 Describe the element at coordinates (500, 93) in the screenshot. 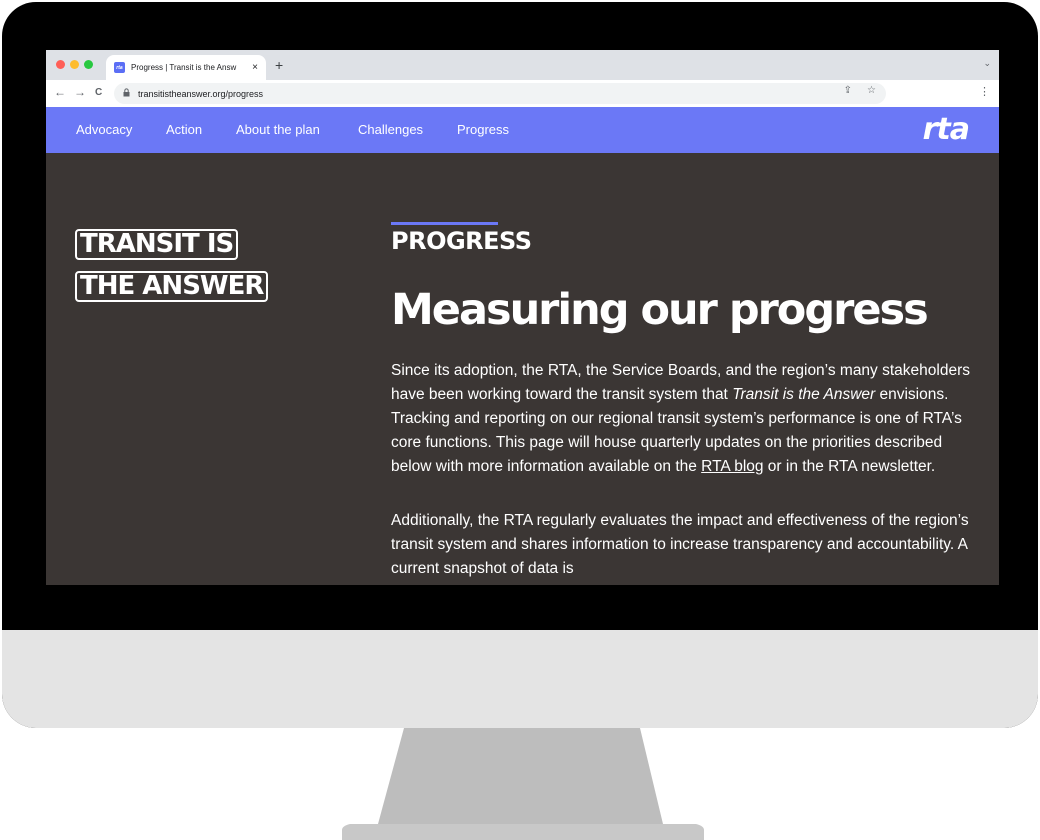

I see `address-bar: transitistheanswer.org/progress ⇪ ☆` at that location.